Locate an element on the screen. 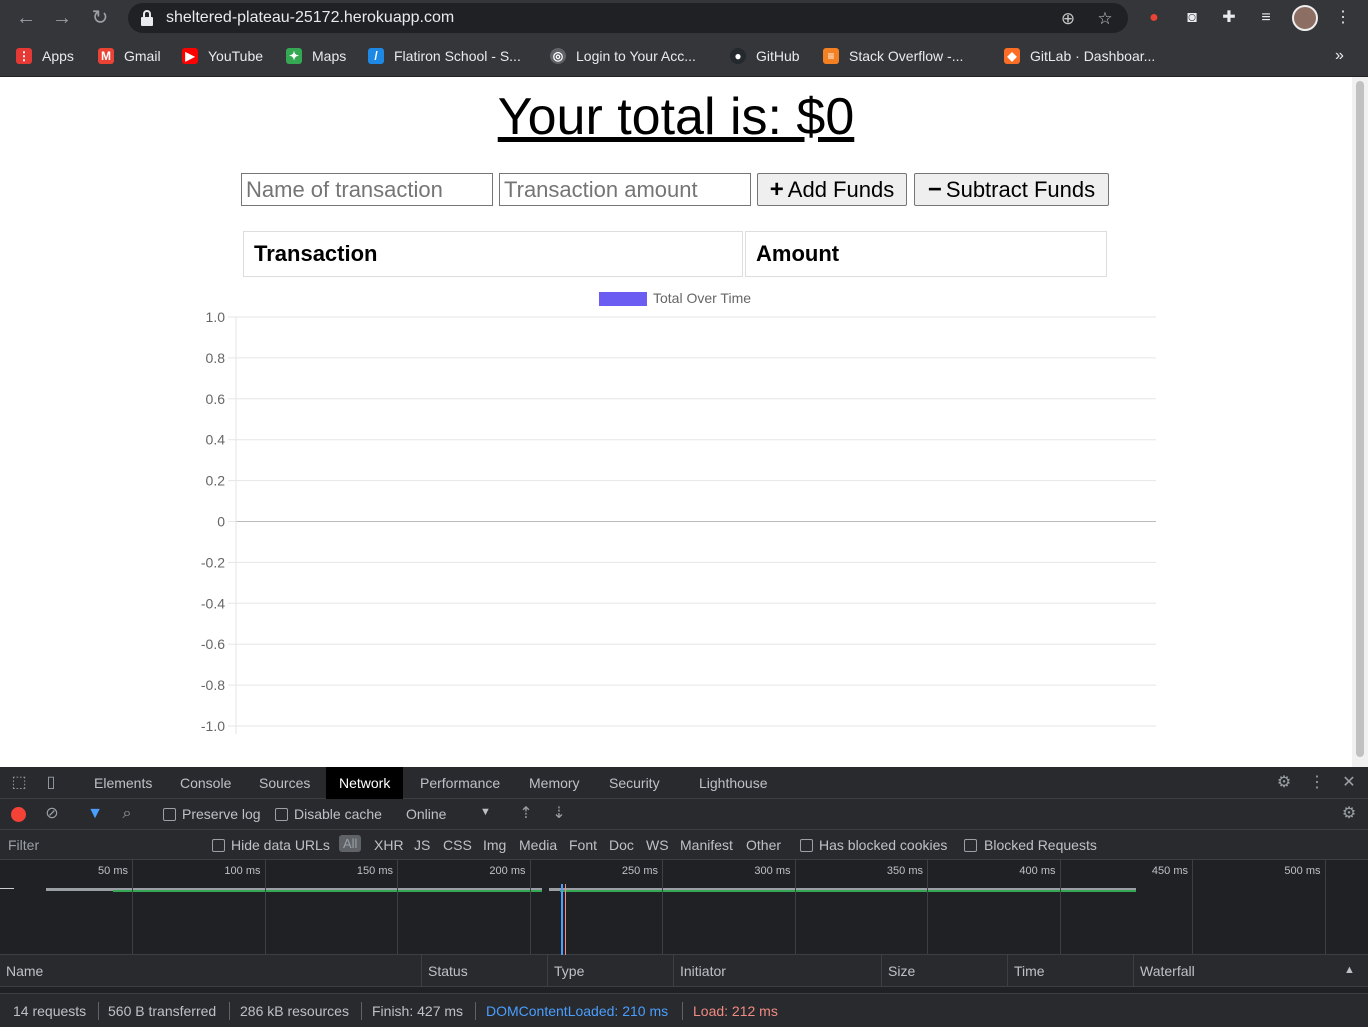  bookmark-github: ● GitHub is located at coordinates (765, 56).